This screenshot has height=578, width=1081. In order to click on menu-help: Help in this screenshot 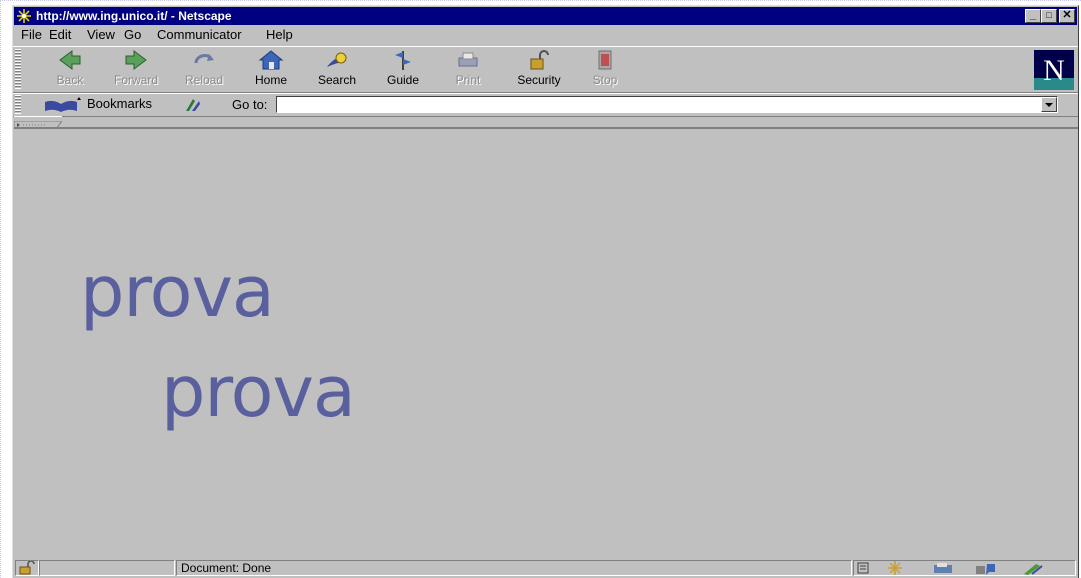, I will do `click(279, 35)`.